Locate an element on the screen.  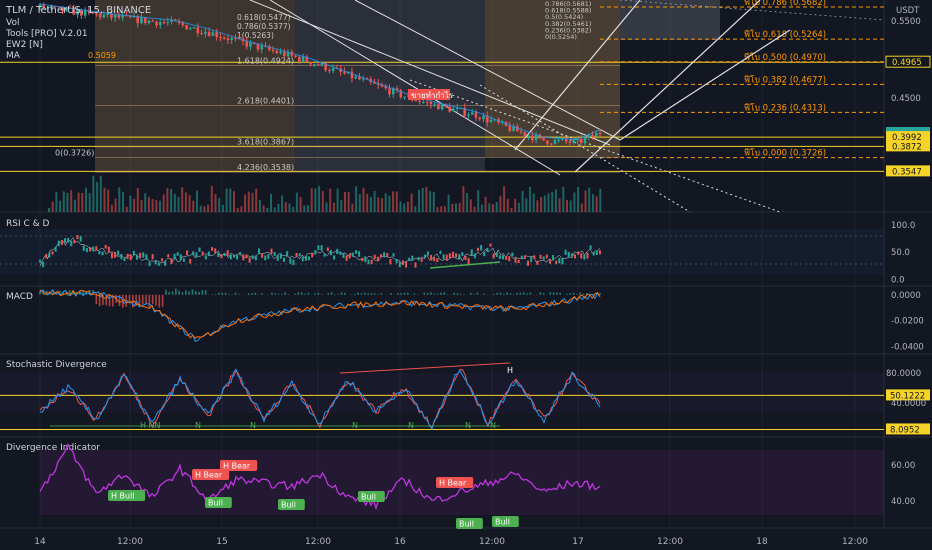
fib-ext-label: 2.618(0.4401) is located at coordinates (265, 101).